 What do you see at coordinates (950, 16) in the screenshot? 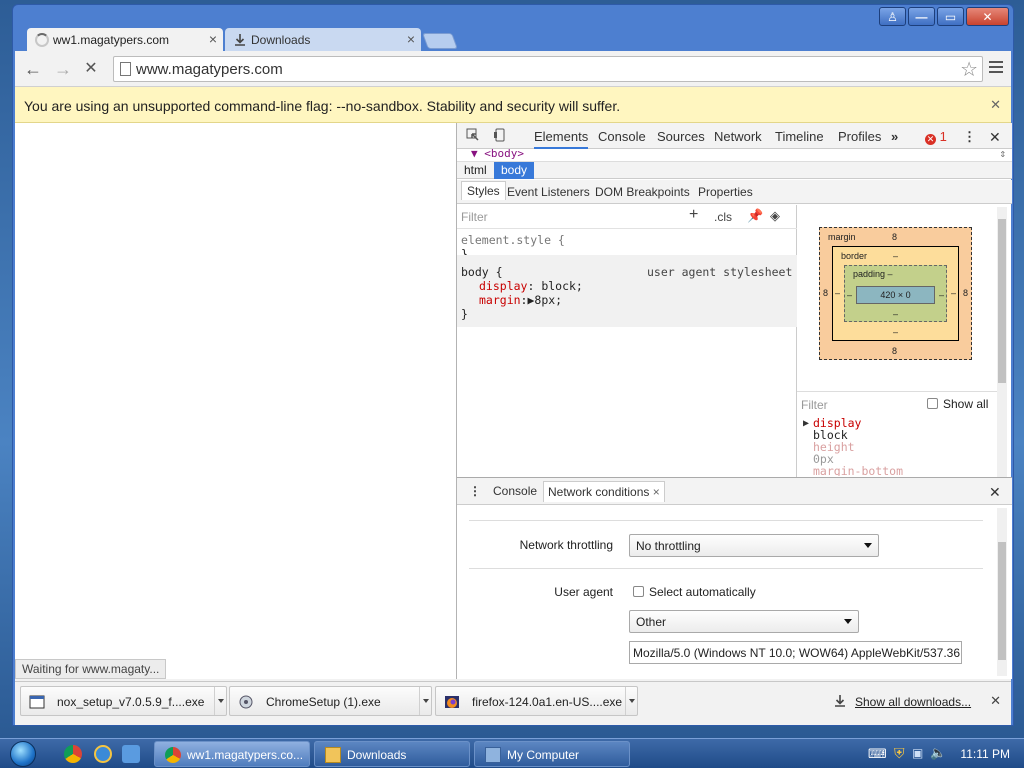
I see `maximize-button: ▭` at bounding box center [950, 16].